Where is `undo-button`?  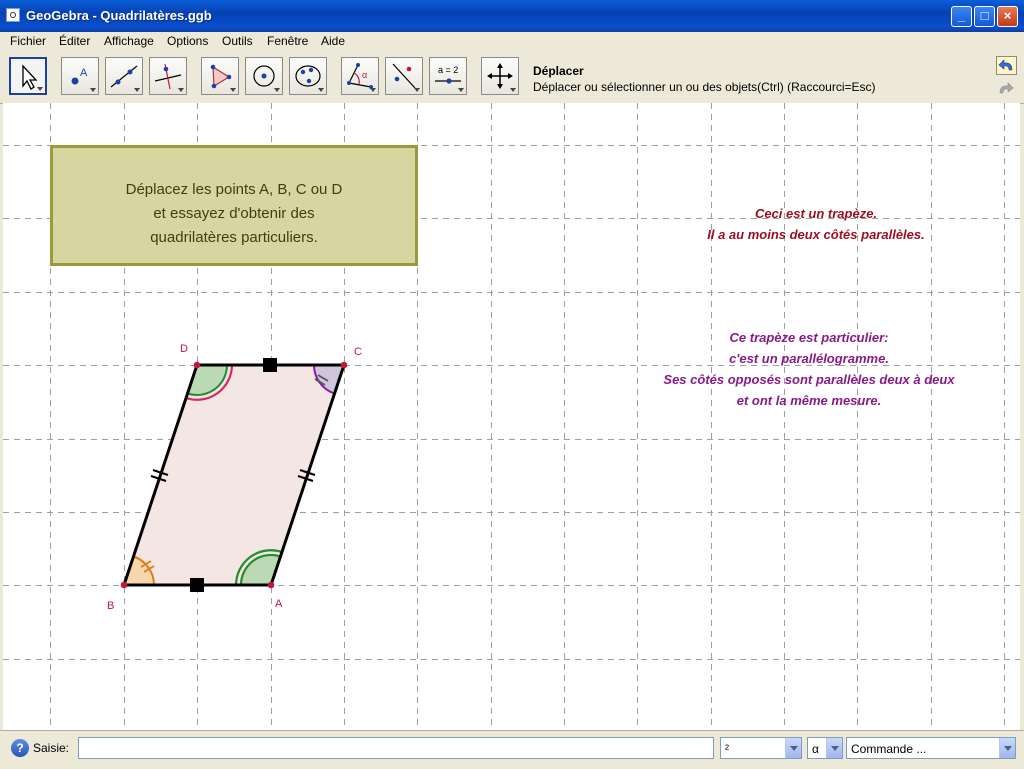
undo-button is located at coordinates (1006, 65).